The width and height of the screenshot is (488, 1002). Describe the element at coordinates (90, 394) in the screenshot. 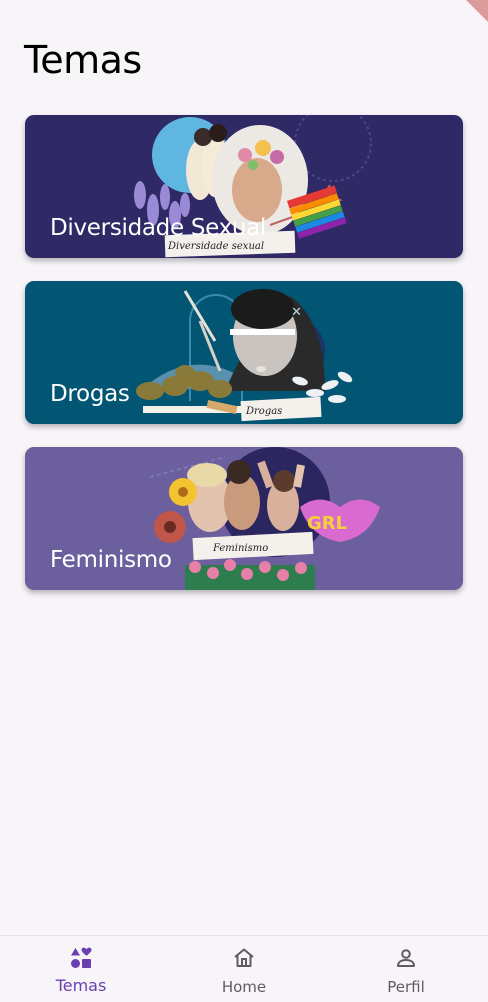

I see `topic-label: Drogas` at that location.